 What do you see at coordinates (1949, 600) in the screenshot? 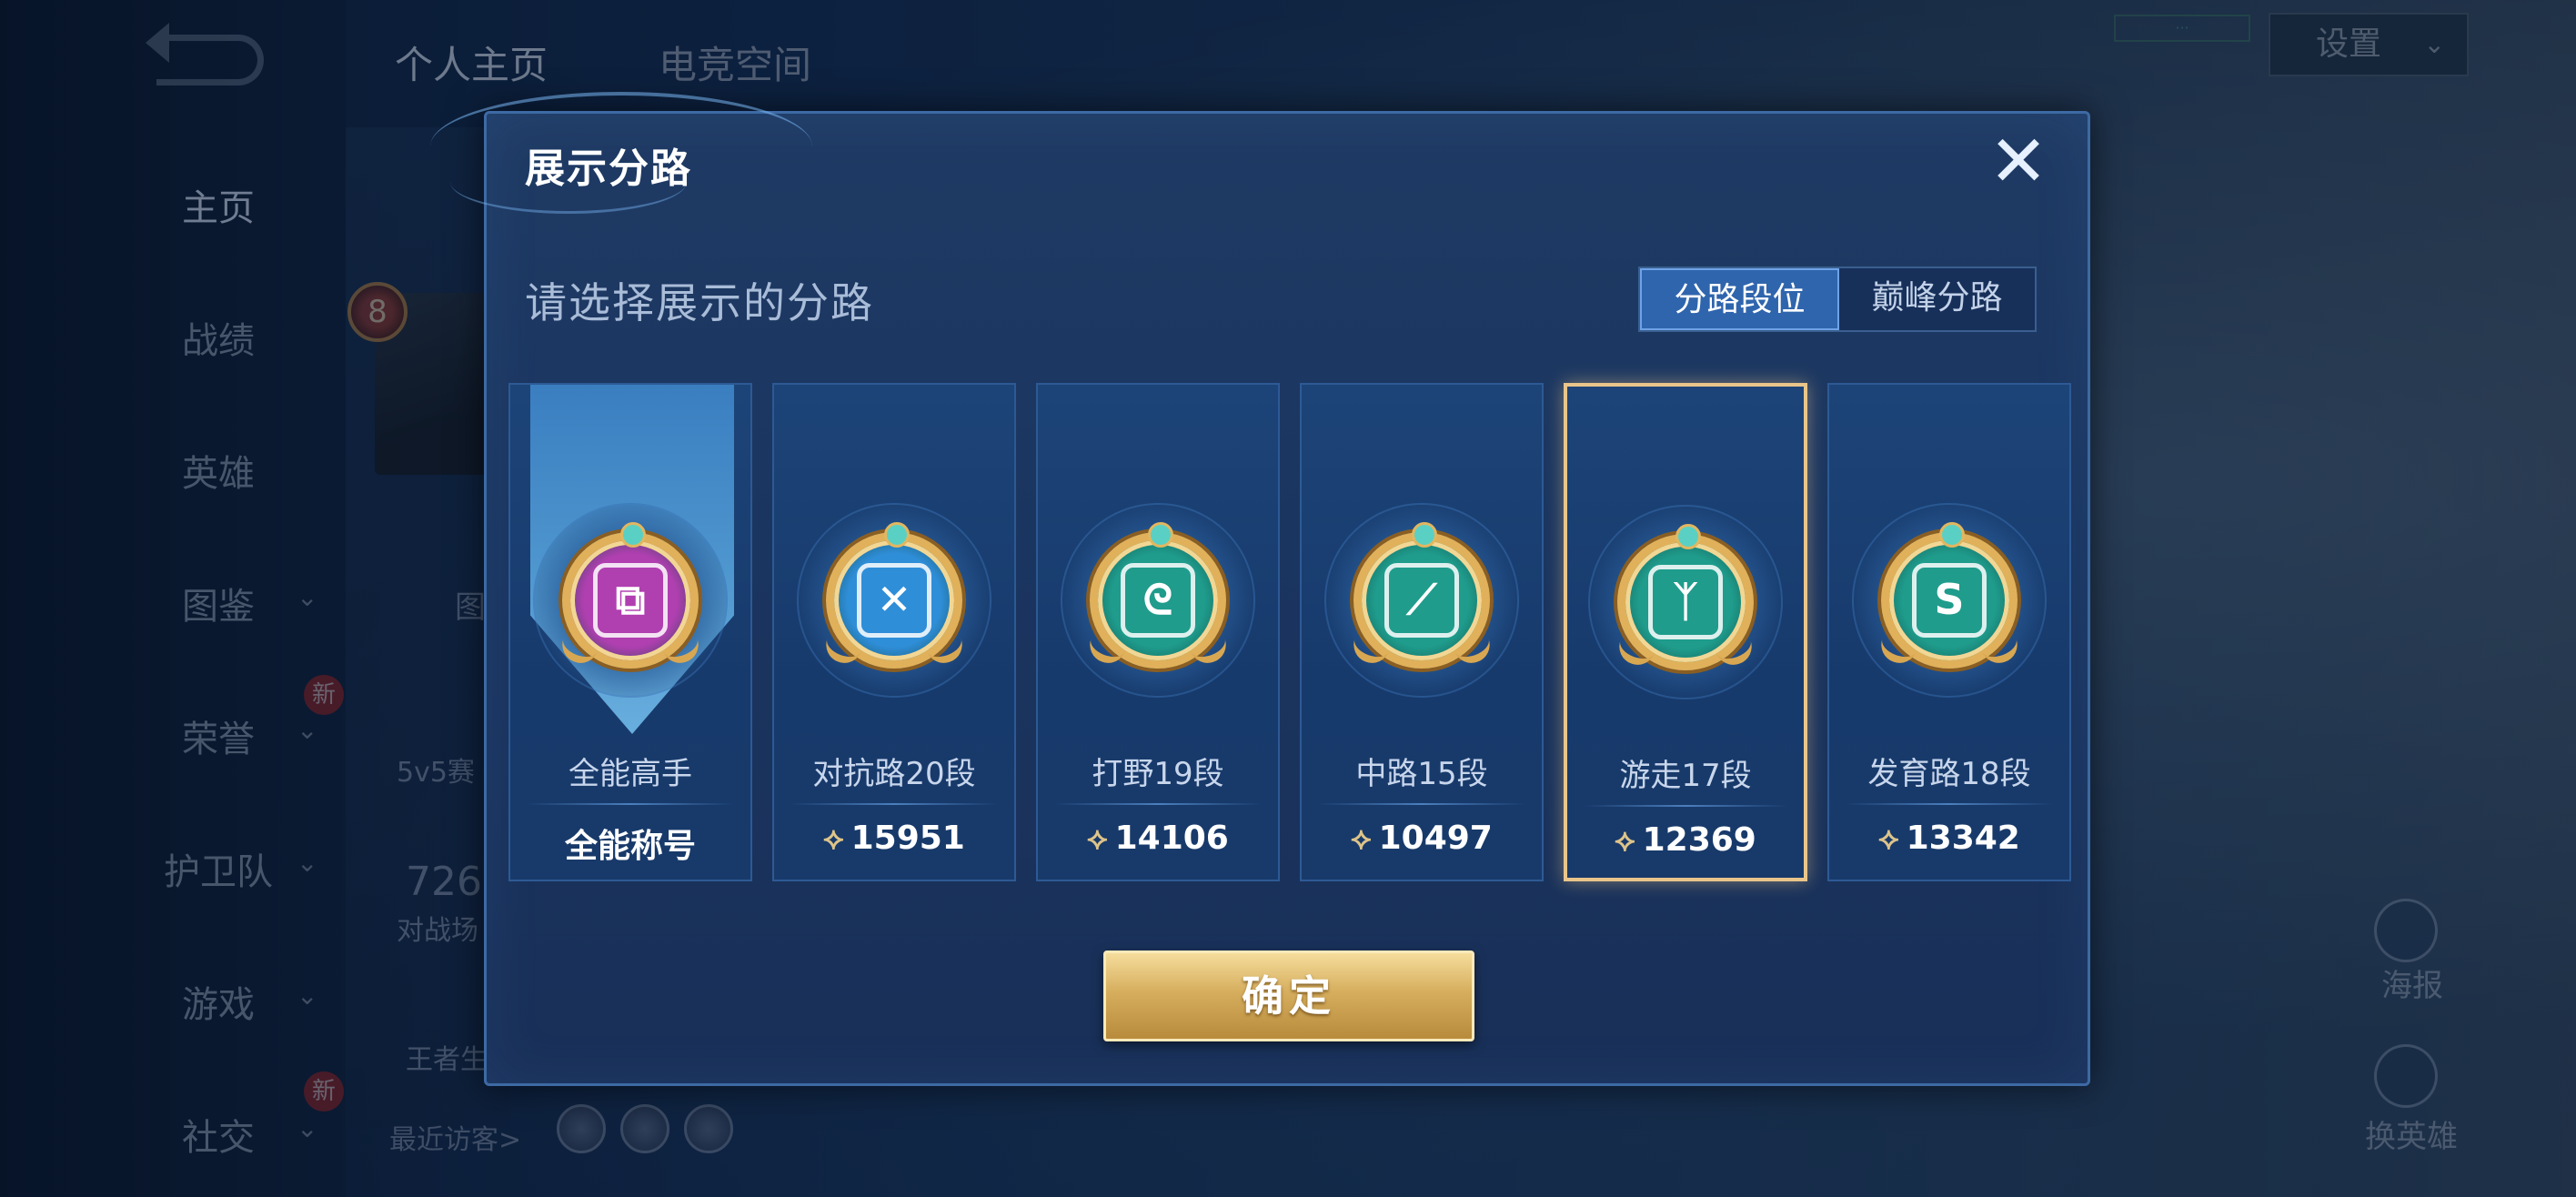
I see `emblem-glyph: S` at bounding box center [1949, 600].